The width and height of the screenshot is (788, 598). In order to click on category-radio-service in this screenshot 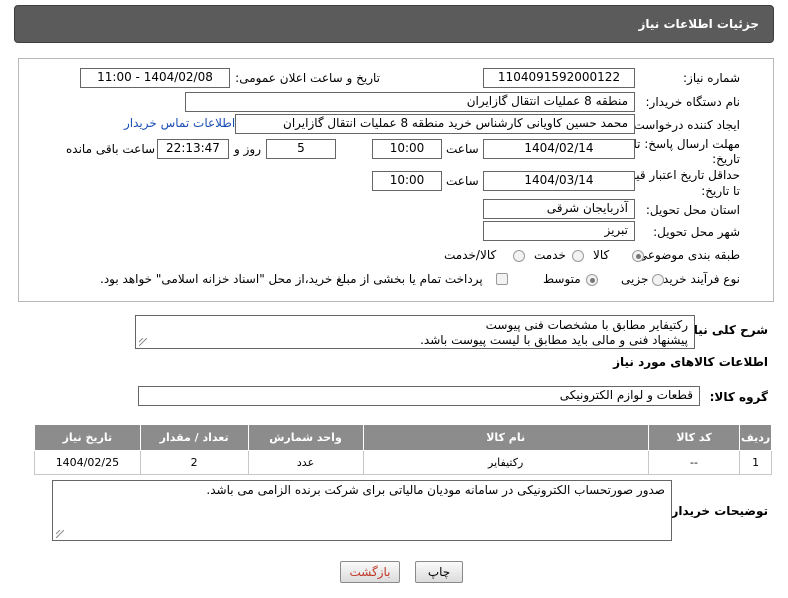, I will do `click(578, 256)`.